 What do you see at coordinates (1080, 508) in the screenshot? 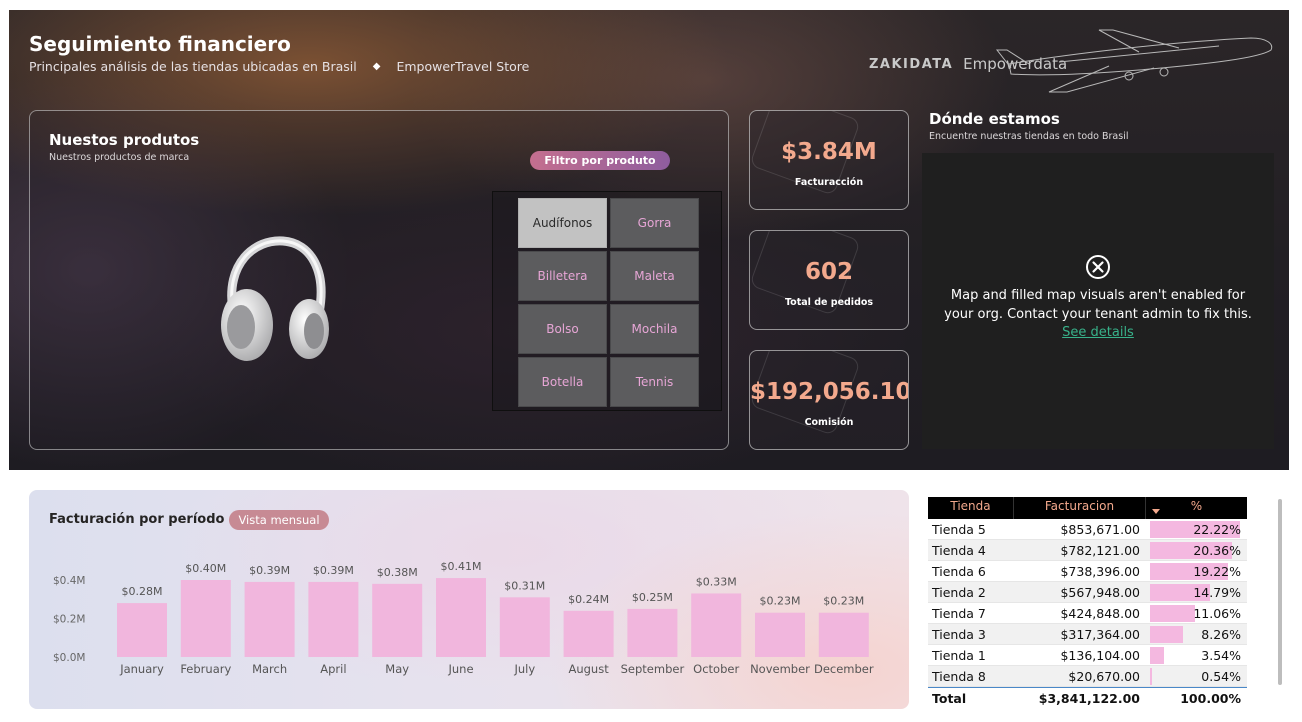
I see `column-header-facturacion: Facturacion` at bounding box center [1080, 508].